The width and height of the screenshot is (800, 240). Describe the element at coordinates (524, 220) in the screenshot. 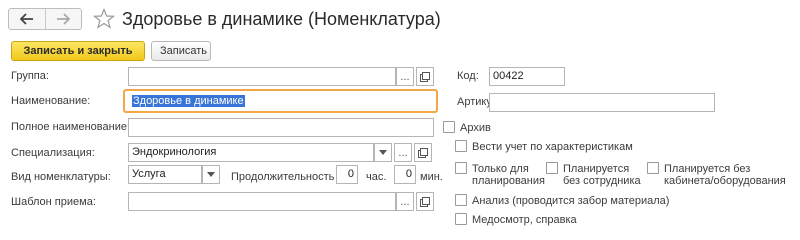

I see `med-exam-label: Медосмотр, справка` at that location.